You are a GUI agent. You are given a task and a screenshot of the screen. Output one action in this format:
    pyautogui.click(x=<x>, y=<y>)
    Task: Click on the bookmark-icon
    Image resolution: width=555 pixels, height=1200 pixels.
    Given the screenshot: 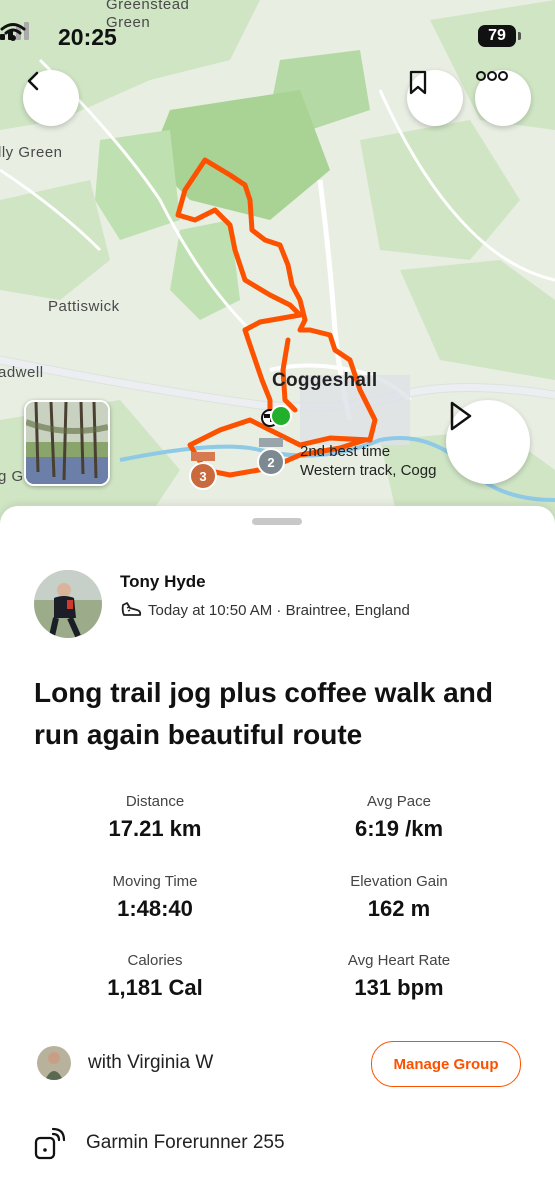 What is the action you would take?
    pyautogui.click(x=418, y=82)
    